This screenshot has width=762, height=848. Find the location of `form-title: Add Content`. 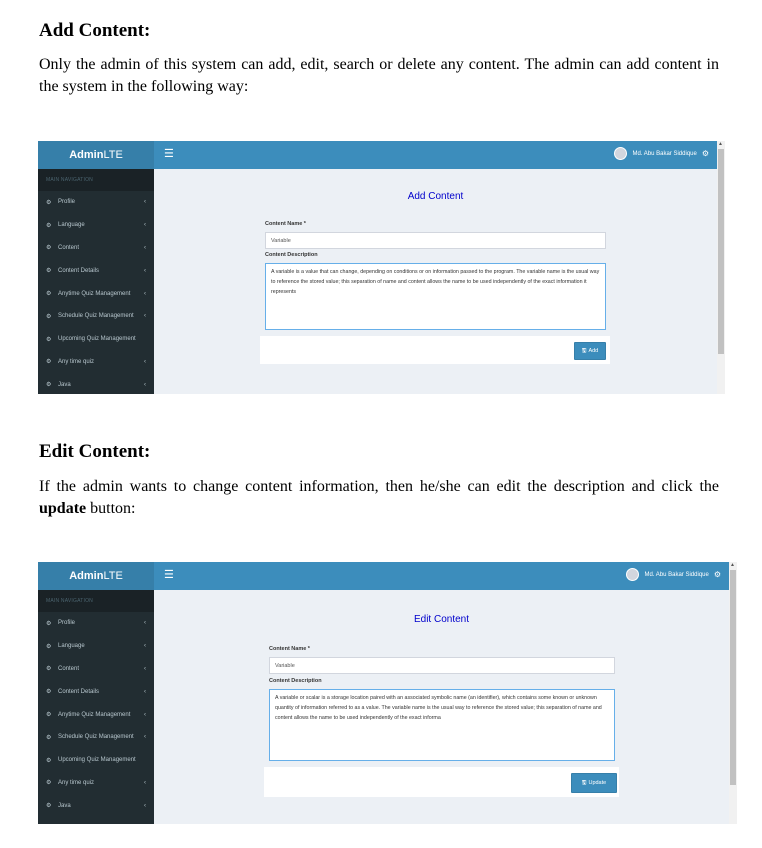

form-title: Add Content is located at coordinates (435, 196).